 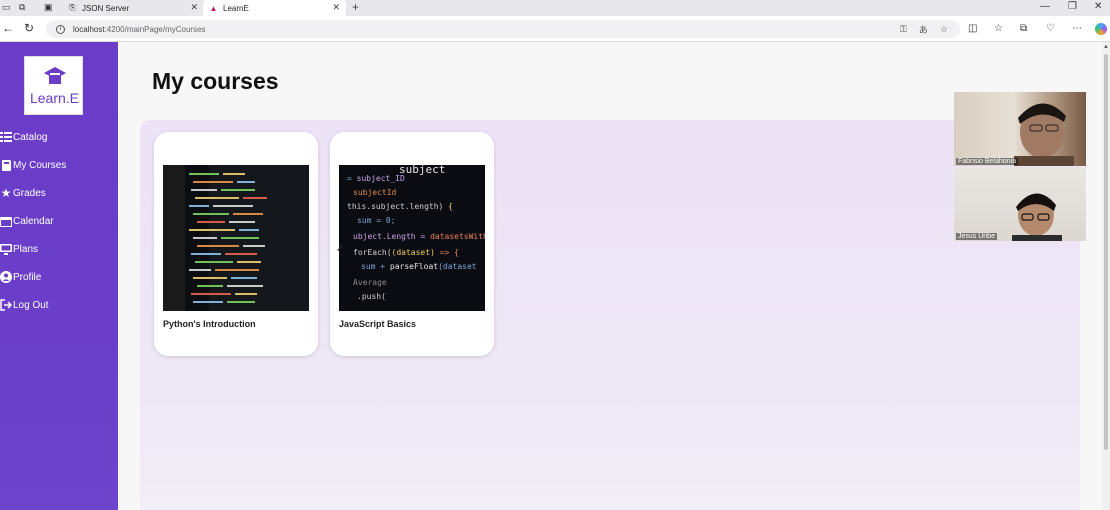 What do you see at coordinates (1077, 28) in the screenshot?
I see `more-icon: ⋯` at bounding box center [1077, 28].